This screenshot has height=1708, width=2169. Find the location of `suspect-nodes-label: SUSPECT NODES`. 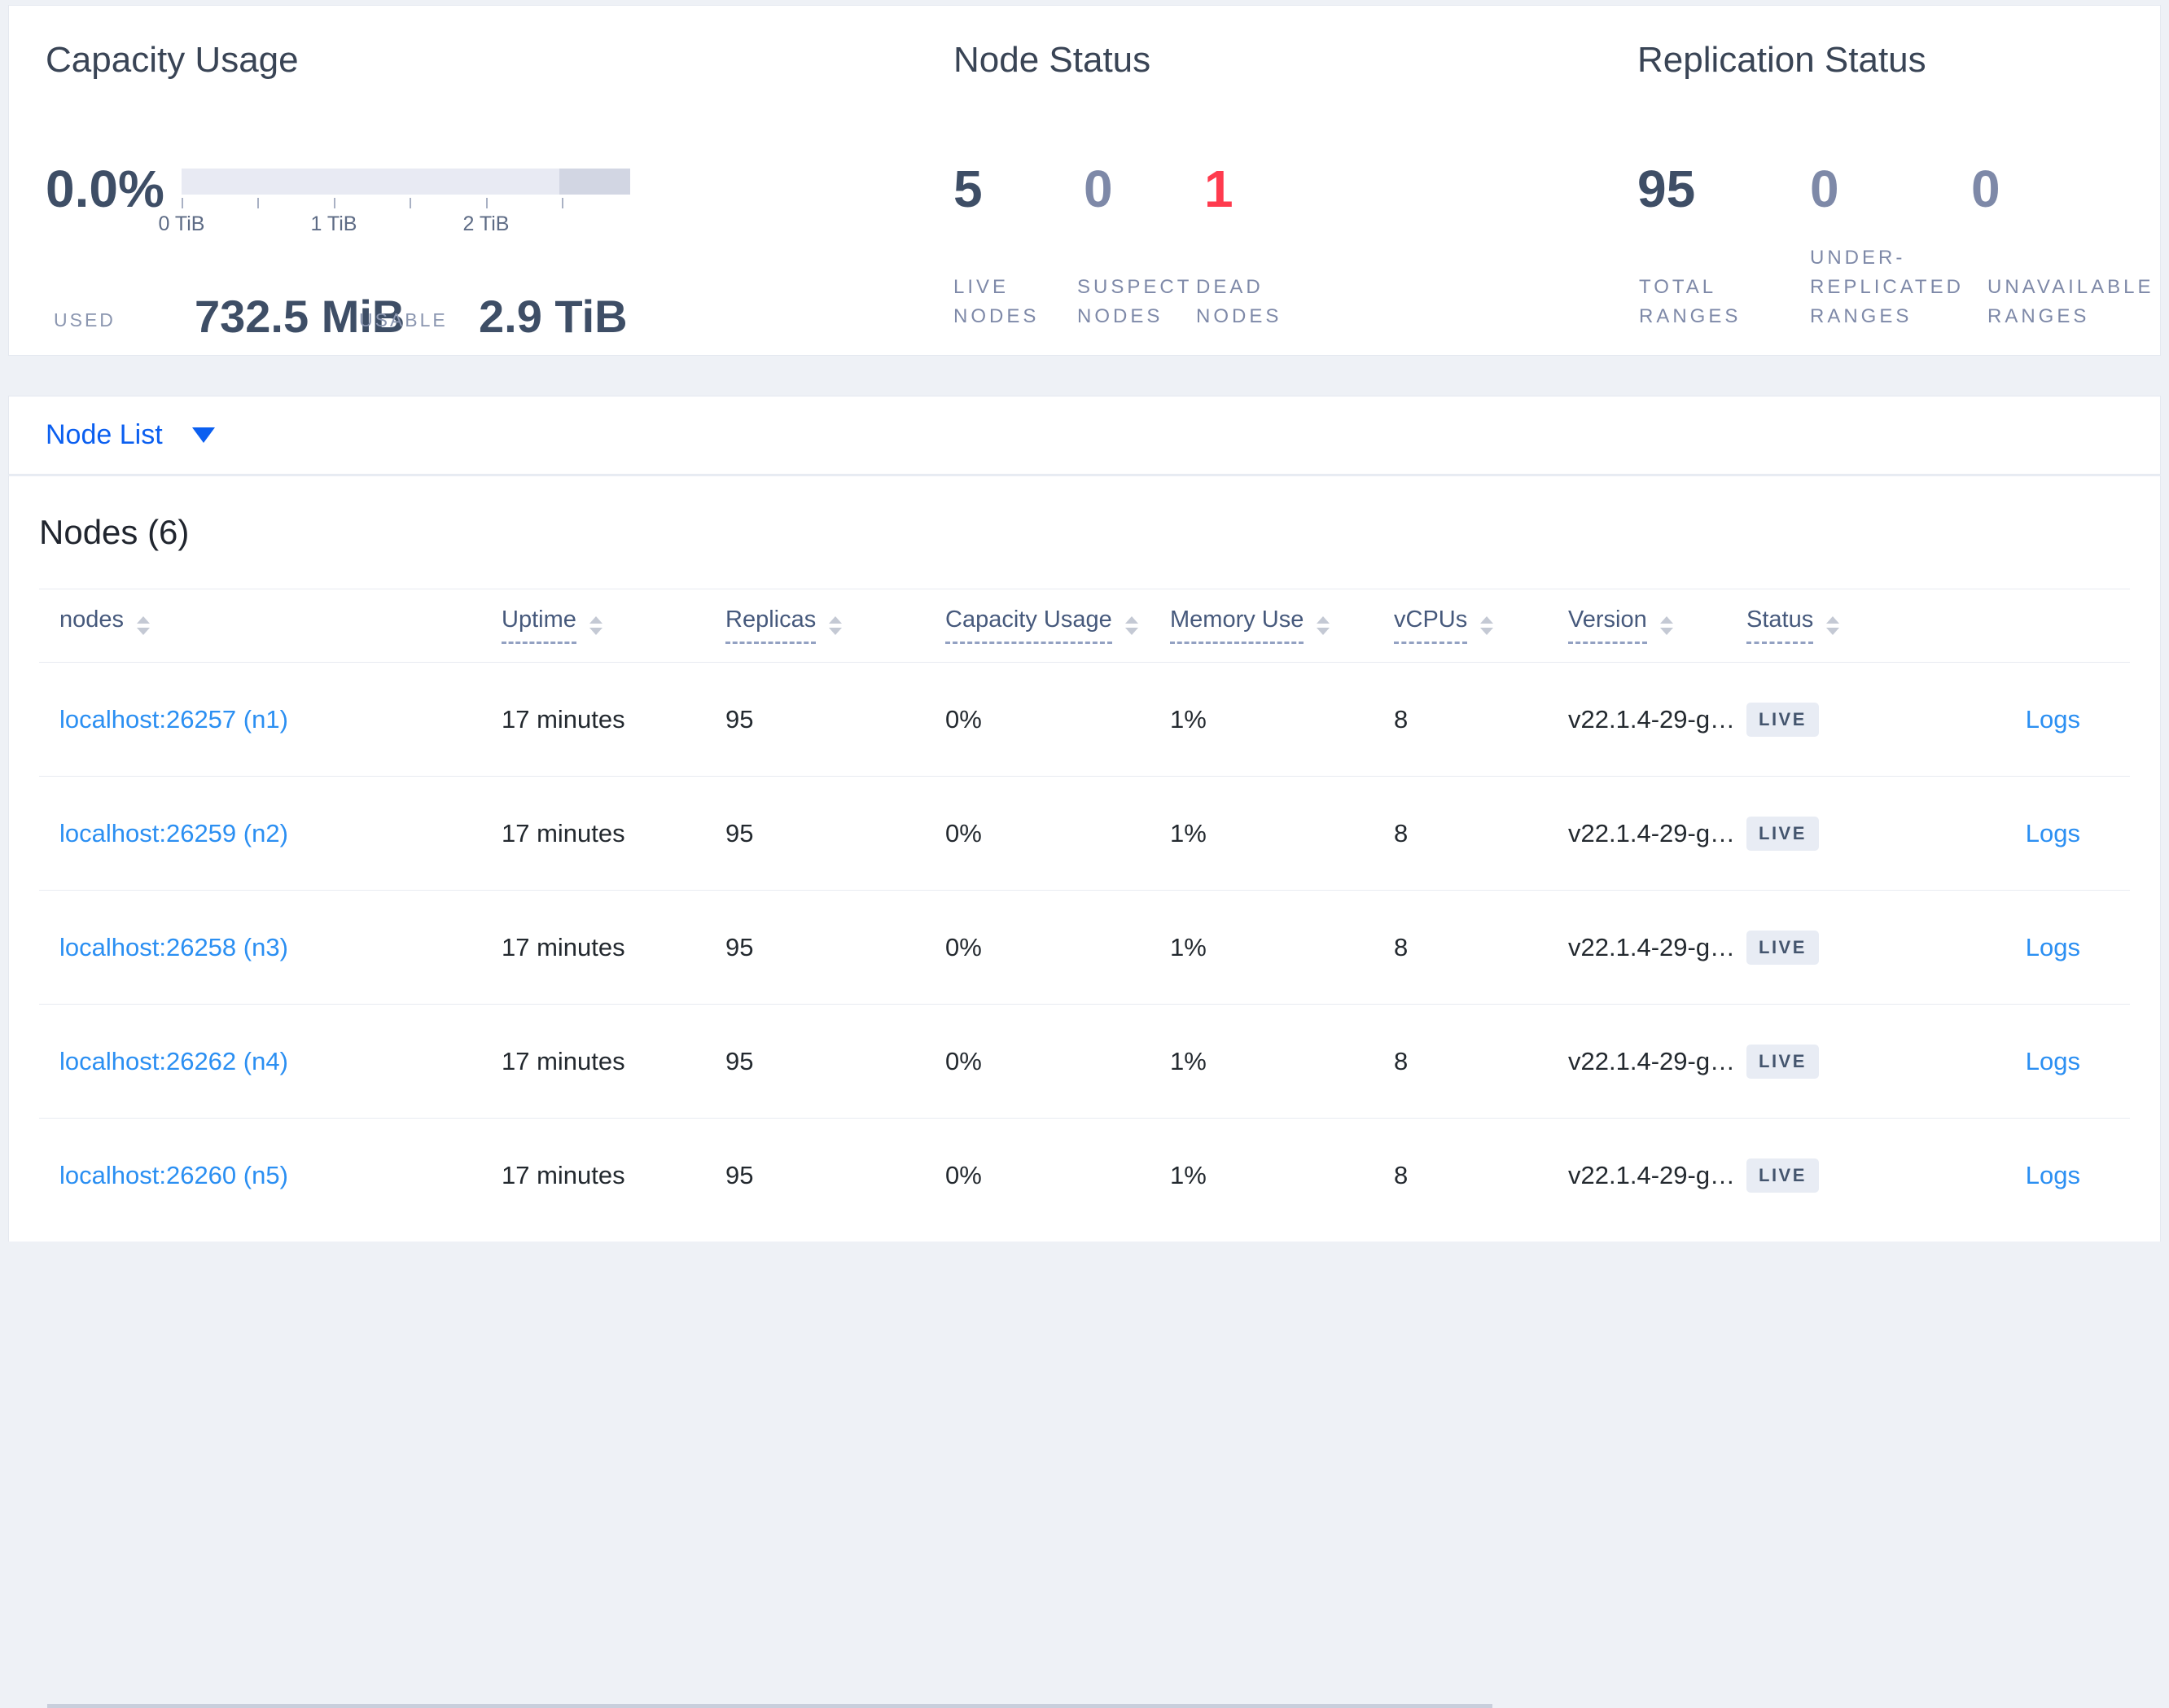

suspect-nodes-label: SUSPECT NODES is located at coordinates (1134, 301).